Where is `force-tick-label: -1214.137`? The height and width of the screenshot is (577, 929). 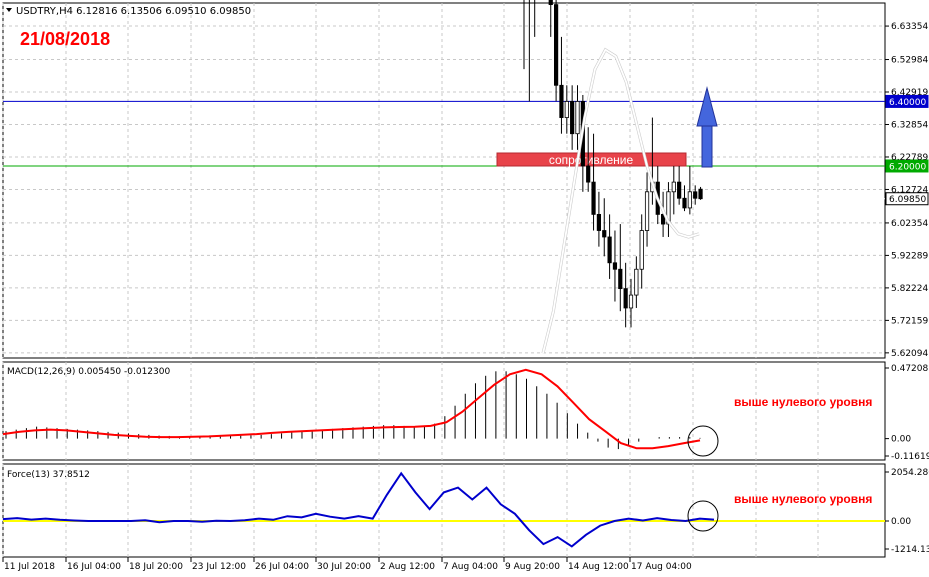 force-tick-label: -1214.137 is located at coordinates (910, 550).